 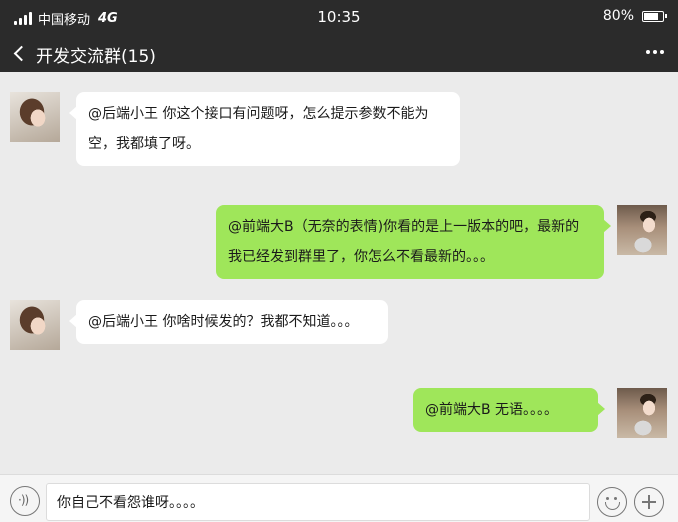 What do you see at coordinates (20, 53) in the screenshot?
I see `back-icon` at bounding box center [20, 53].